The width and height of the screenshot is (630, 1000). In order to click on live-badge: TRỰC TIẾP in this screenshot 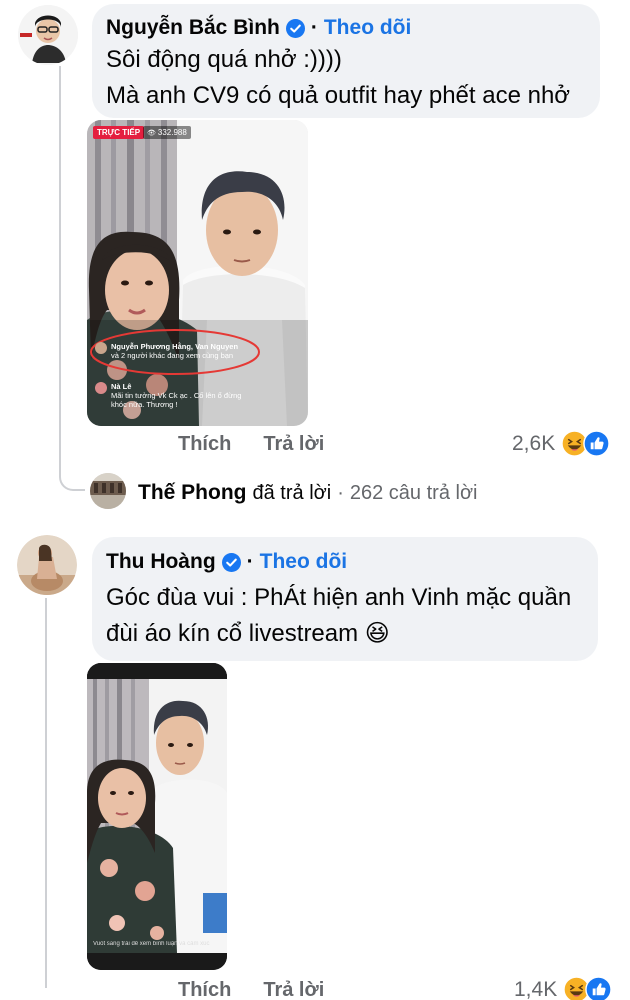, I will do `click(119, 132)`.